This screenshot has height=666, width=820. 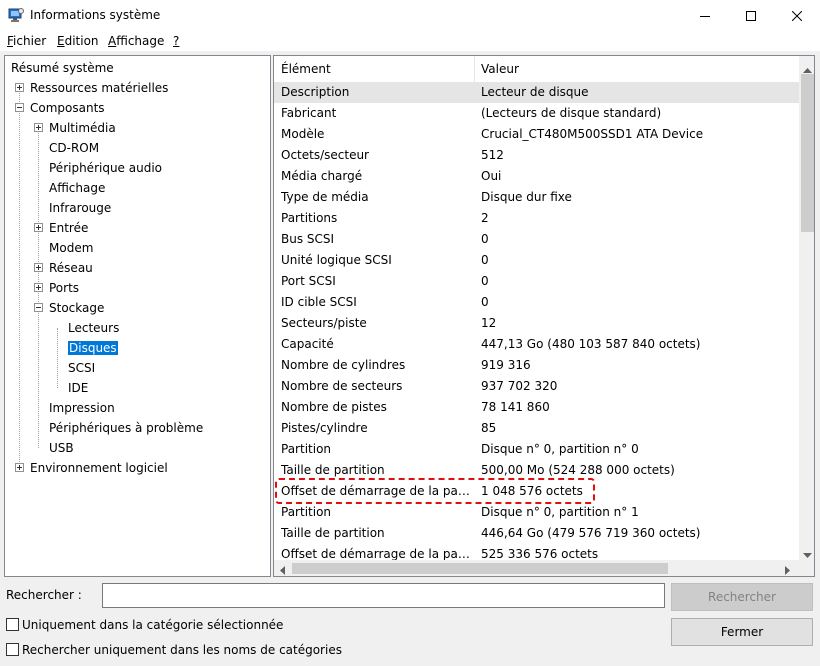 I want to click on table-row: Bus SCSI 0, so click(x=536, y=239).